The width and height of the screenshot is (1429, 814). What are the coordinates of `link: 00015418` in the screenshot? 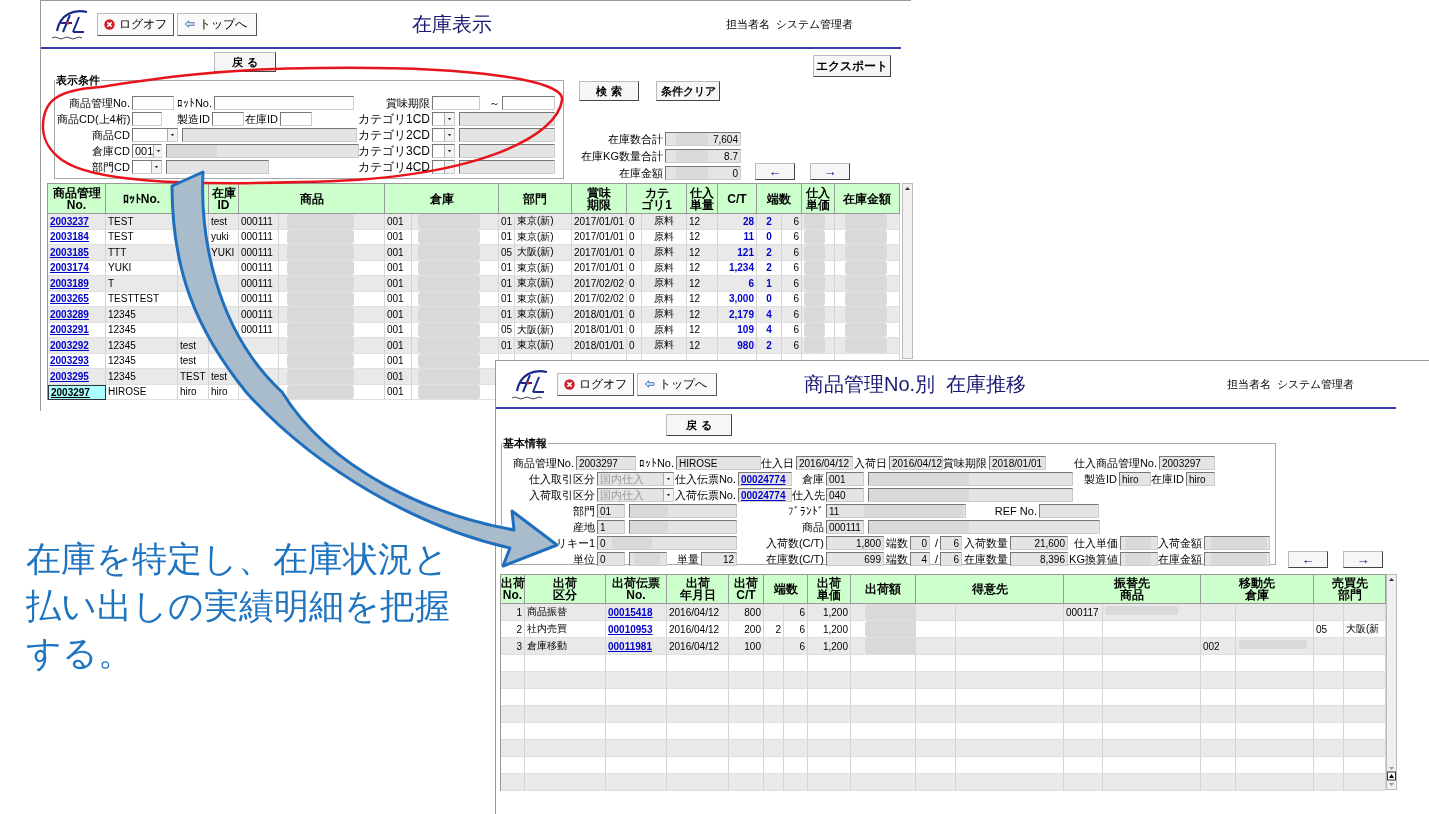 It's located at (630, 612).